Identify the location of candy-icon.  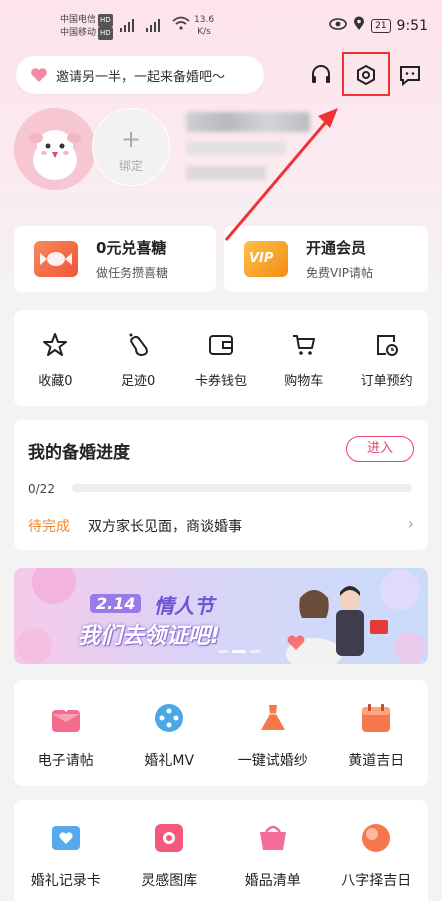
(56, 259).